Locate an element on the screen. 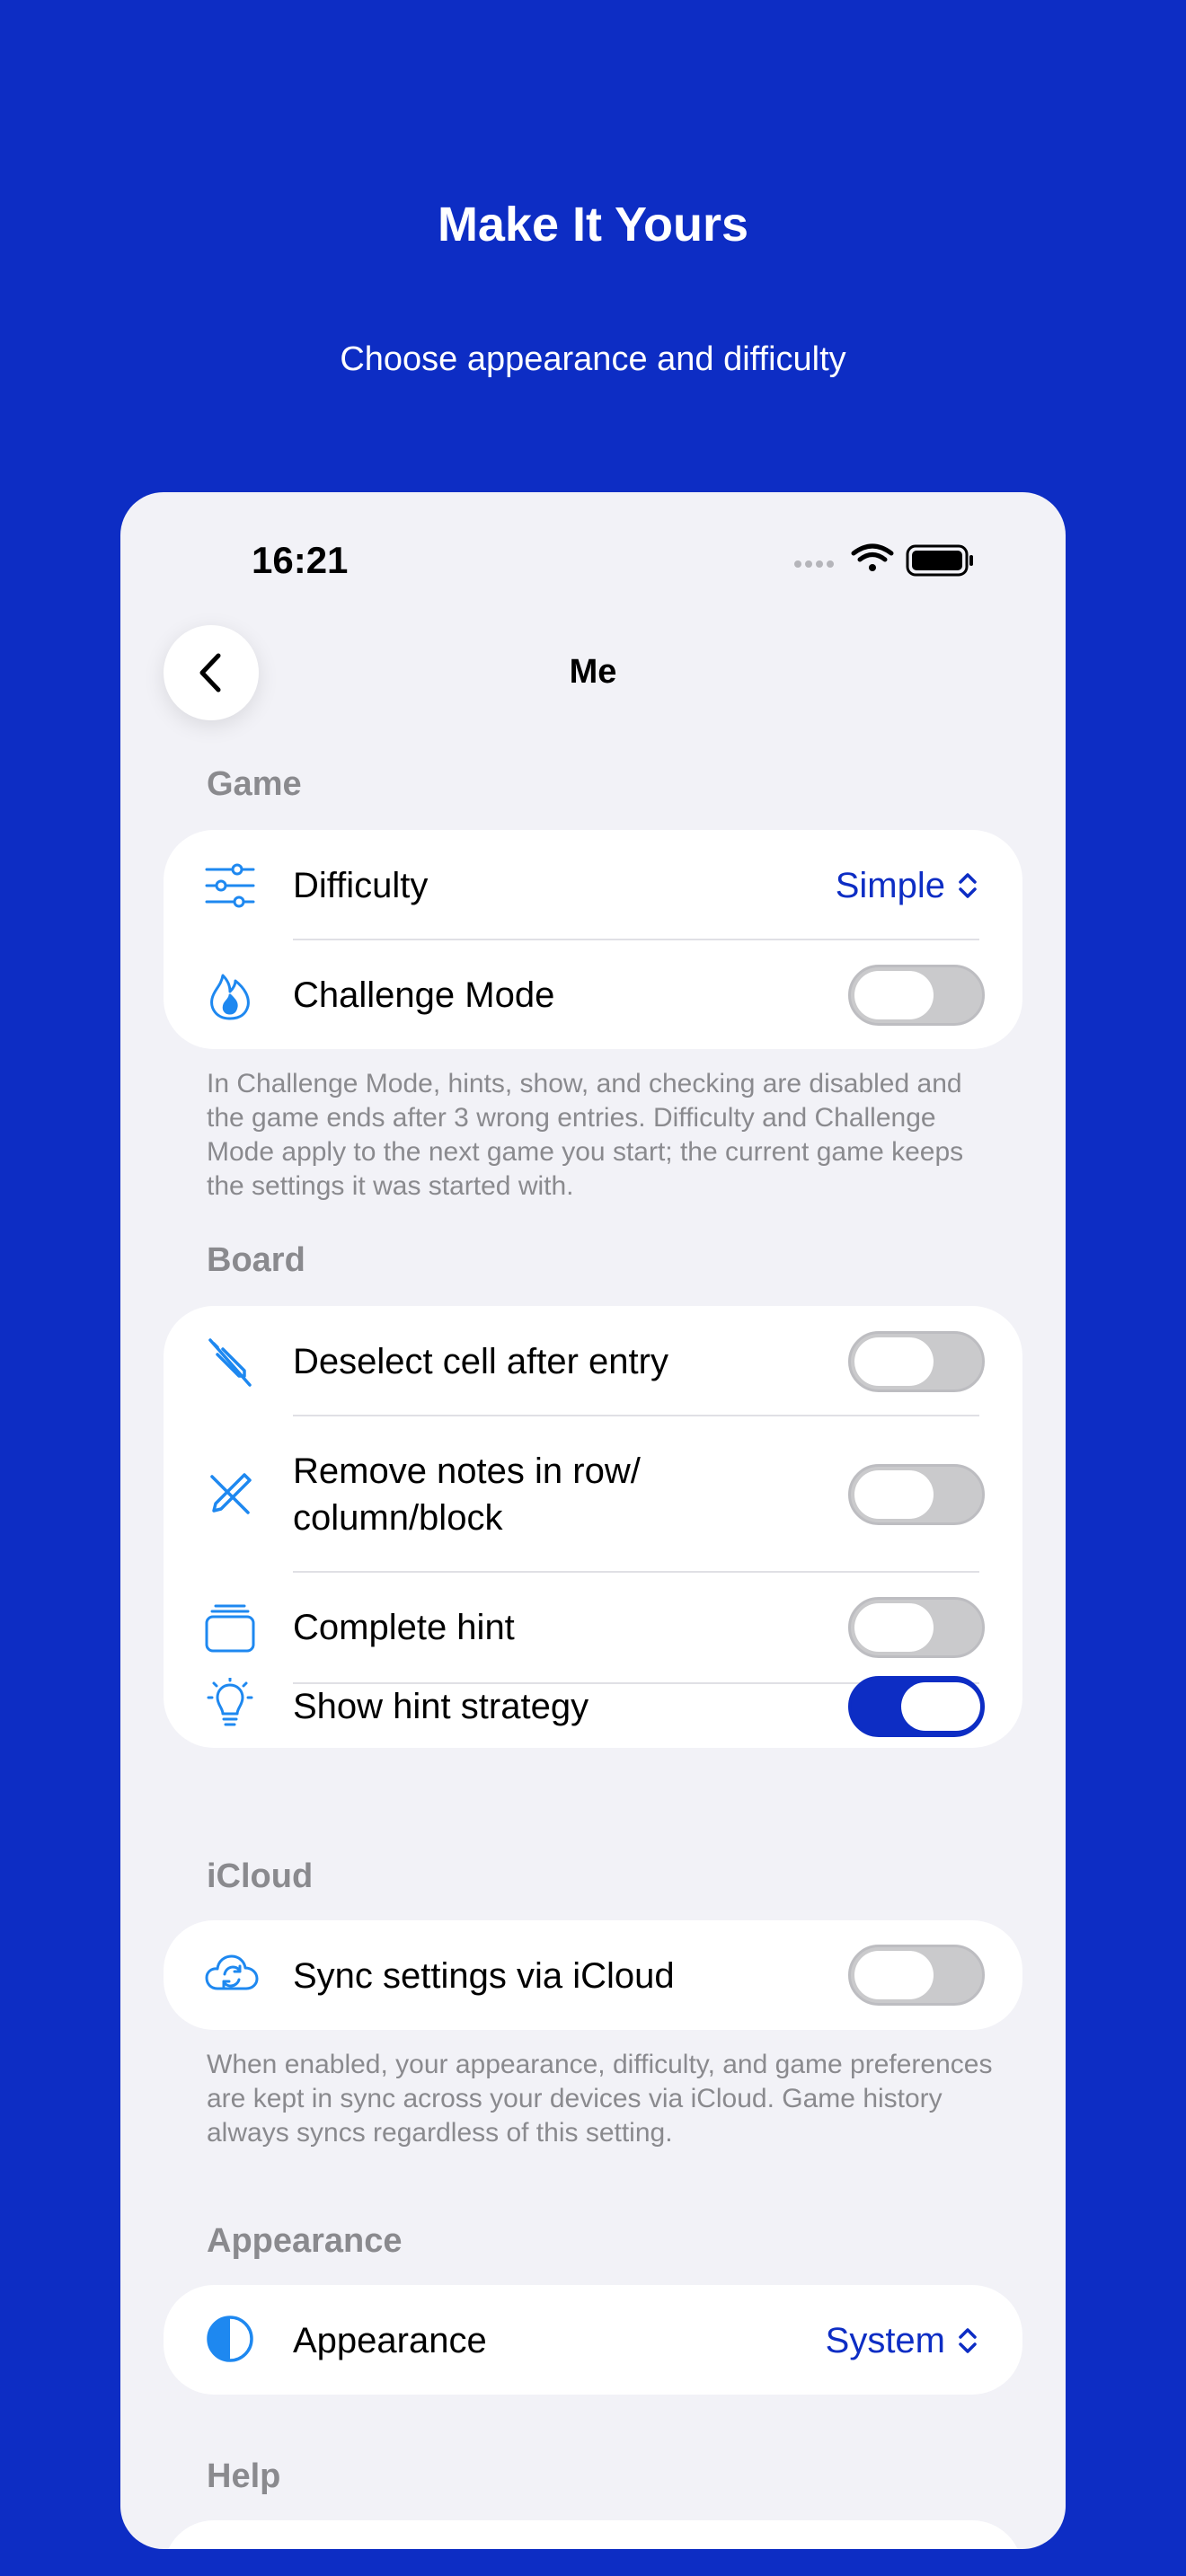  remove-notes-row: Remove notes in row/ column/block is located at coordinates (593, 1494).